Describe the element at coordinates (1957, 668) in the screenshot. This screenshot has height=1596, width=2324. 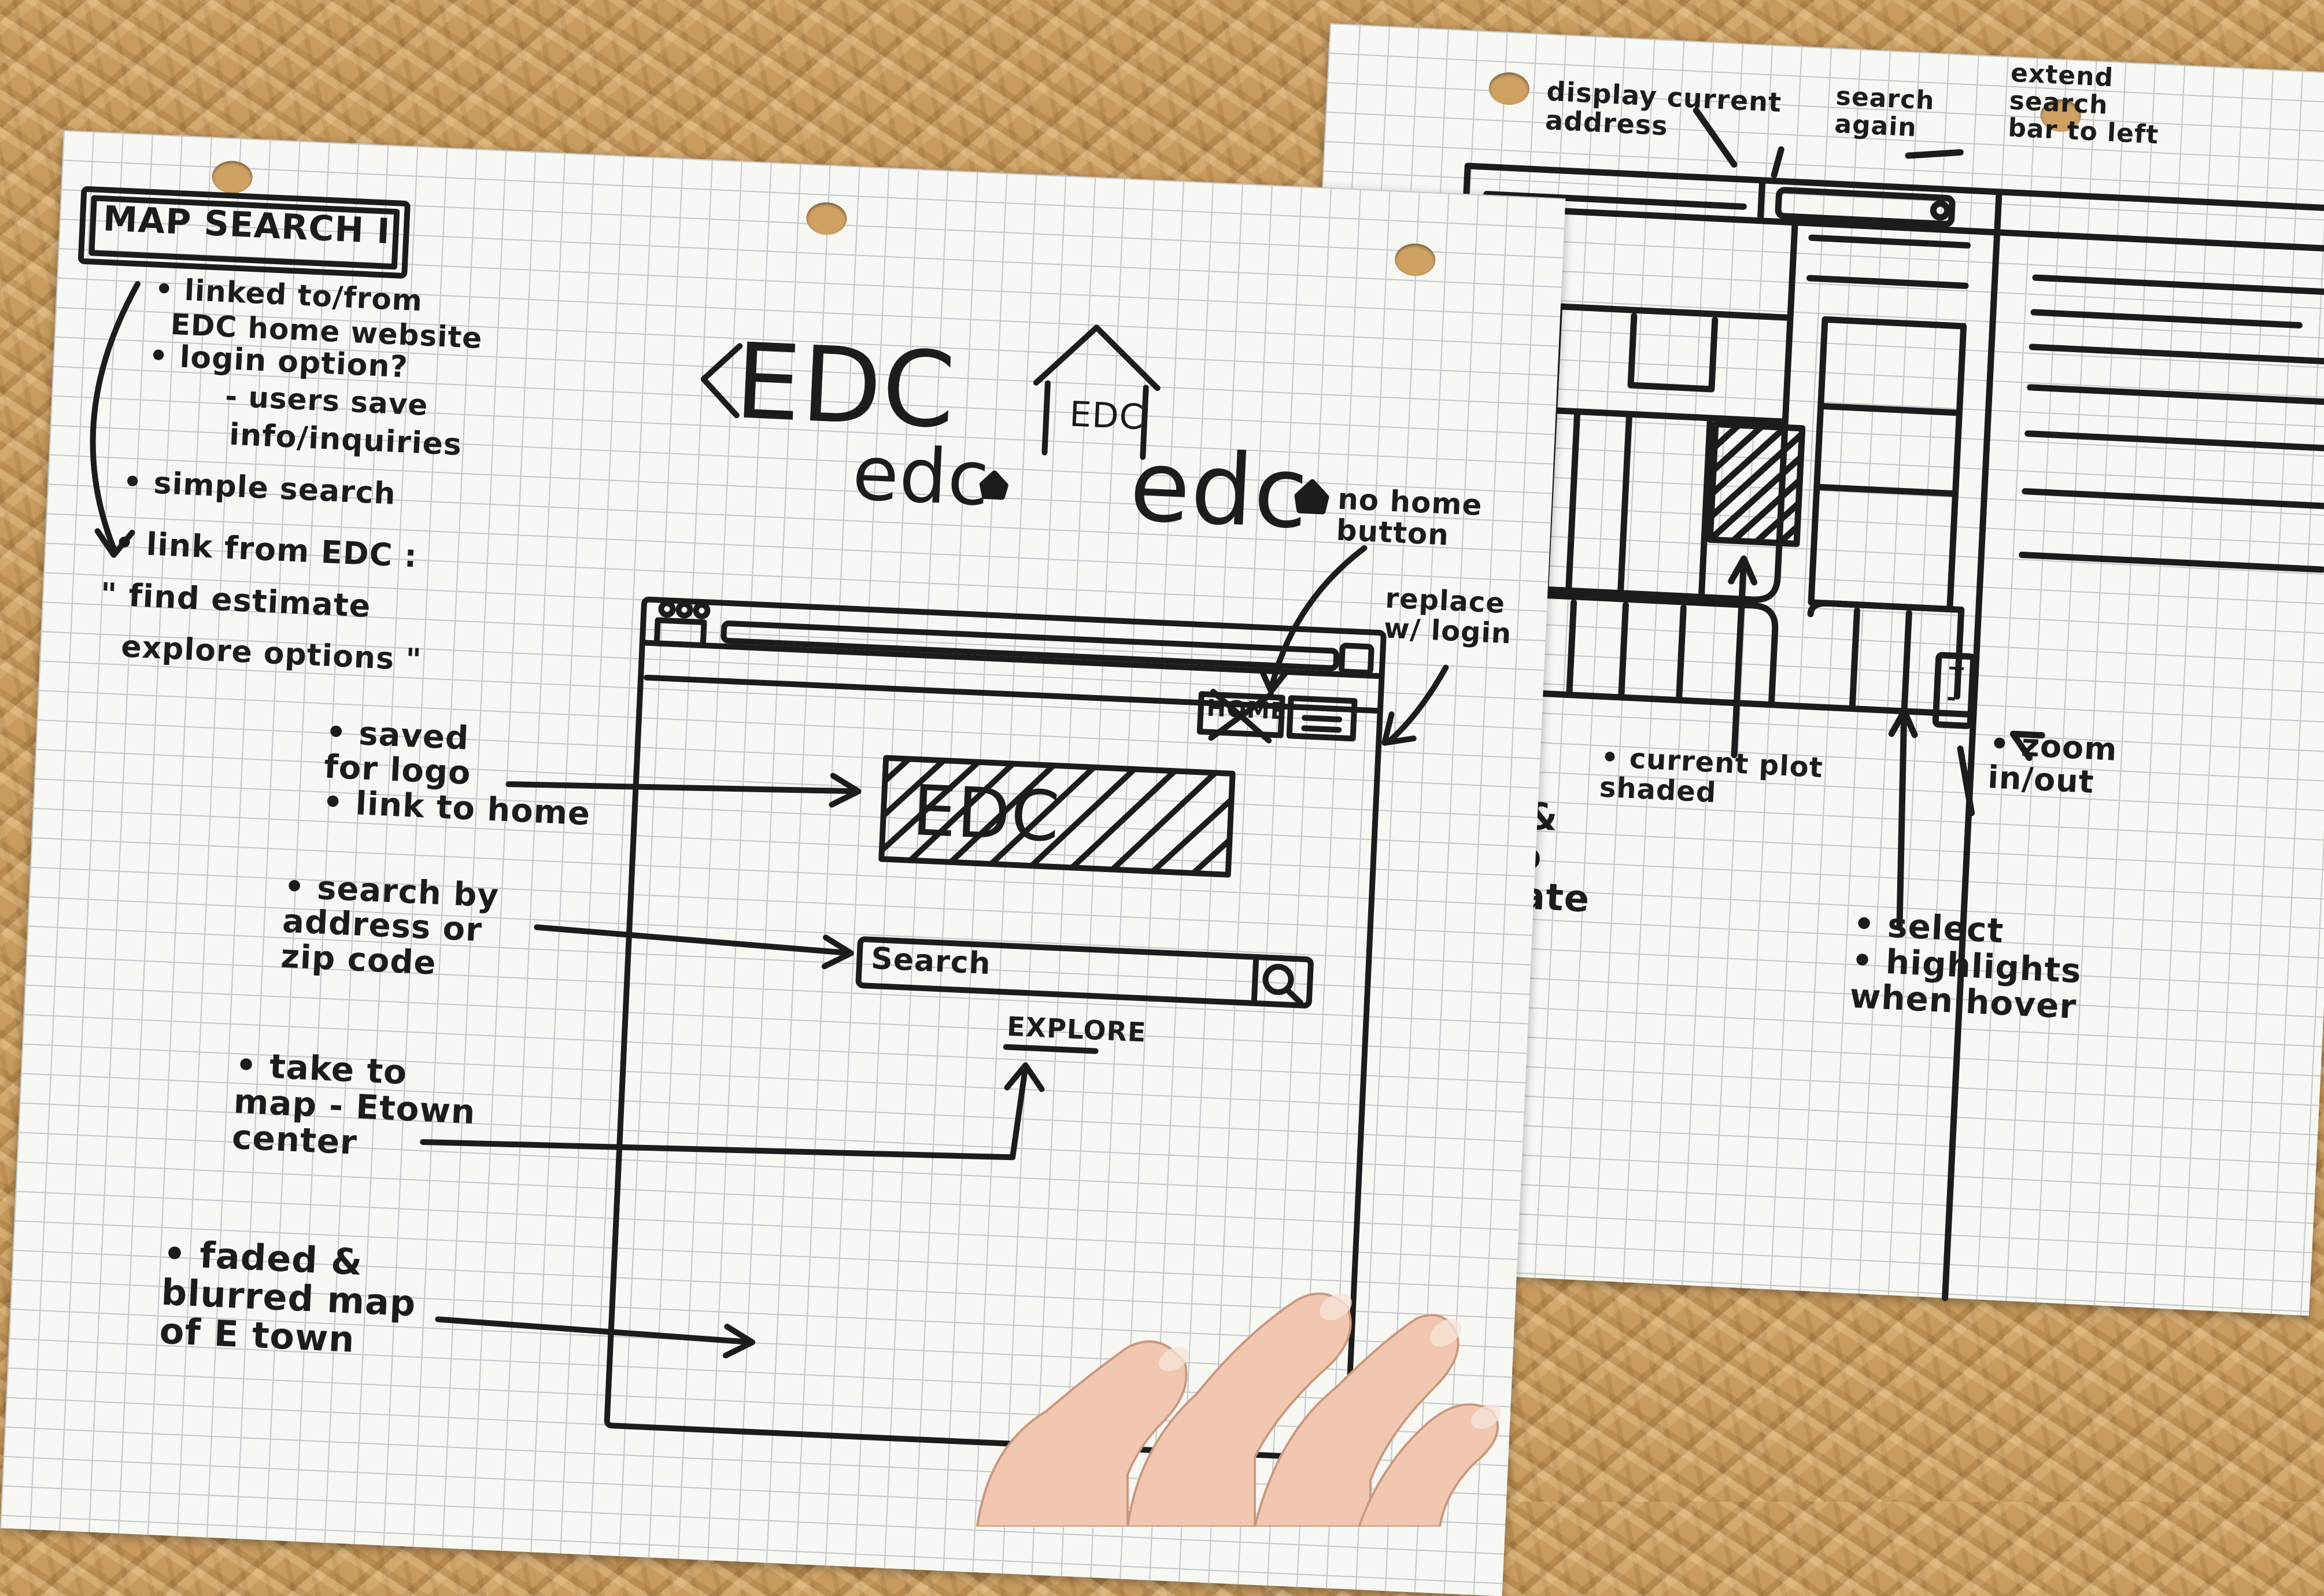
I see `zoom-in-icon: +` at that location.